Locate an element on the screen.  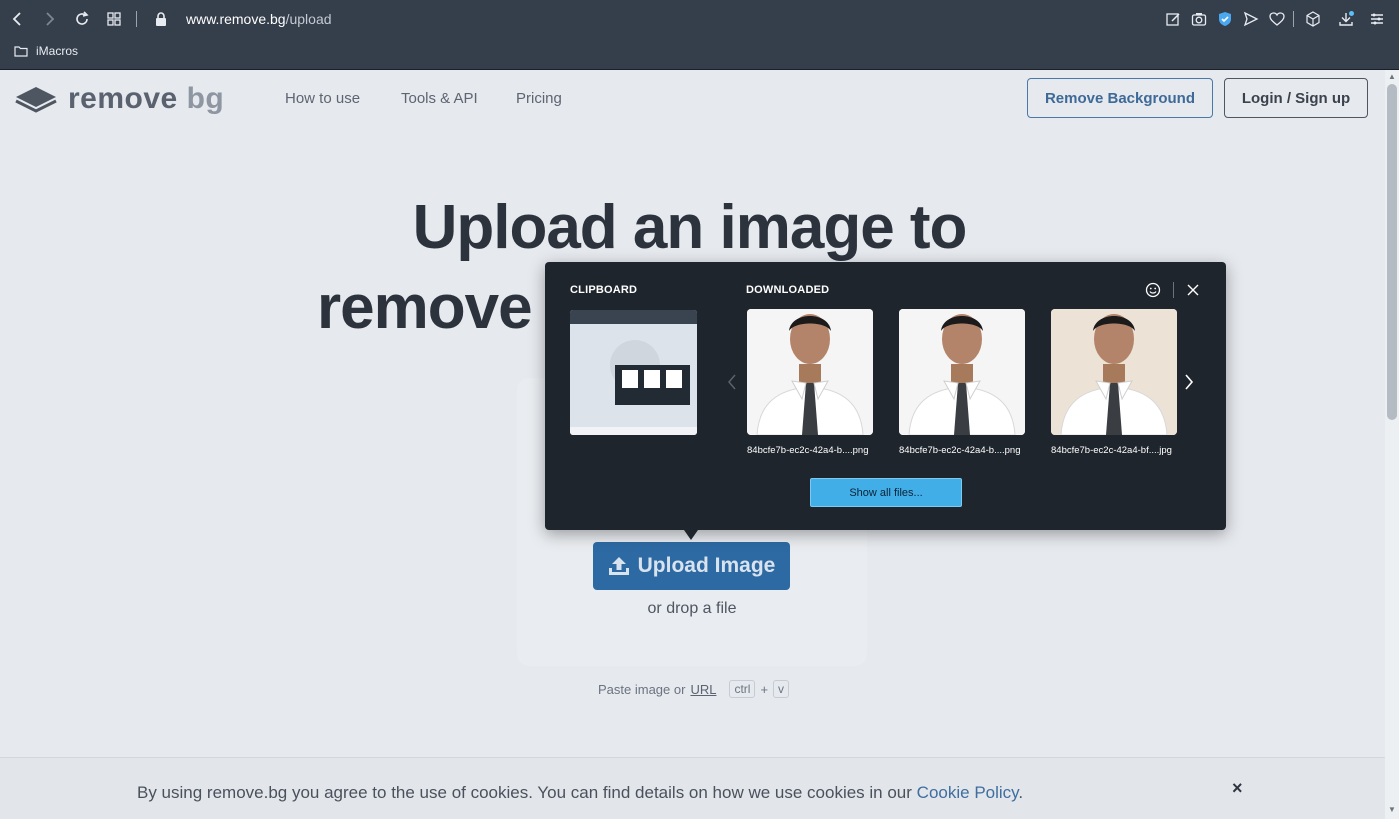
upload-icon is located at coordinates (618, 566).